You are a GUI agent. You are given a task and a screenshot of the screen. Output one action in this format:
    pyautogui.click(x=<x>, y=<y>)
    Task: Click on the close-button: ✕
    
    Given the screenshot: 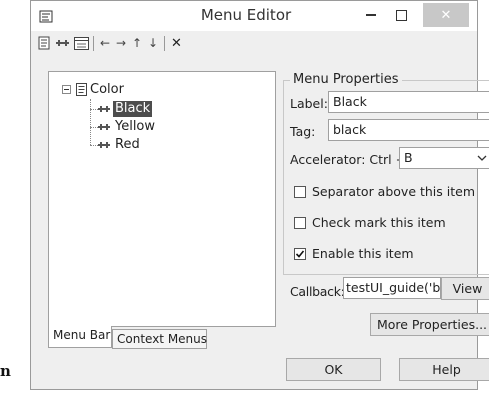 What is the action you would take?
    pyautogui.click(x=446, y=15)
    